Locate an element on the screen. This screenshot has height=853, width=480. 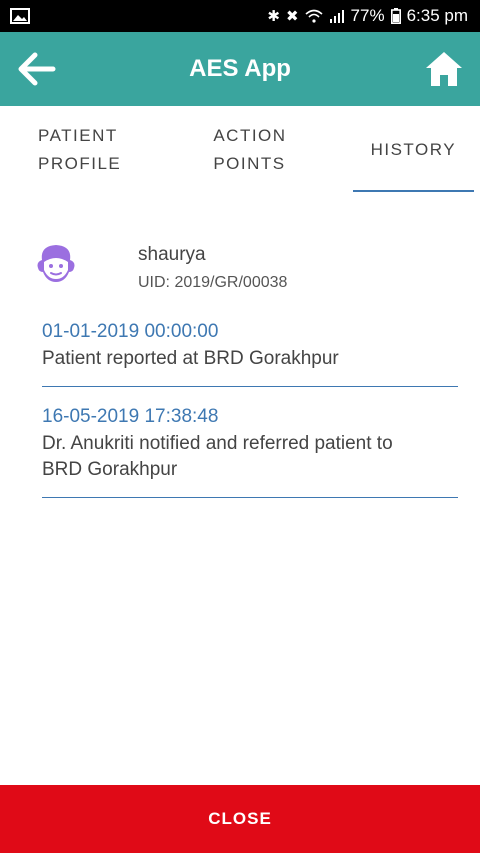
close-button: CLOSE is located at coordinates (240, 819).